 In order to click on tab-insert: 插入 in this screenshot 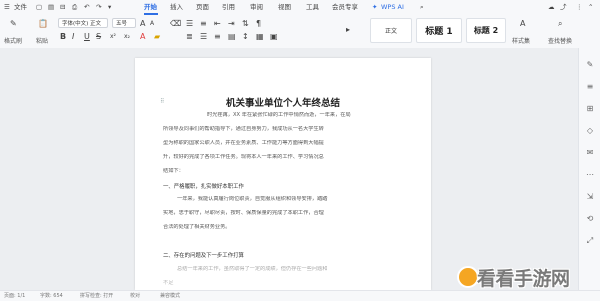, I will do `click(176, 7)`.